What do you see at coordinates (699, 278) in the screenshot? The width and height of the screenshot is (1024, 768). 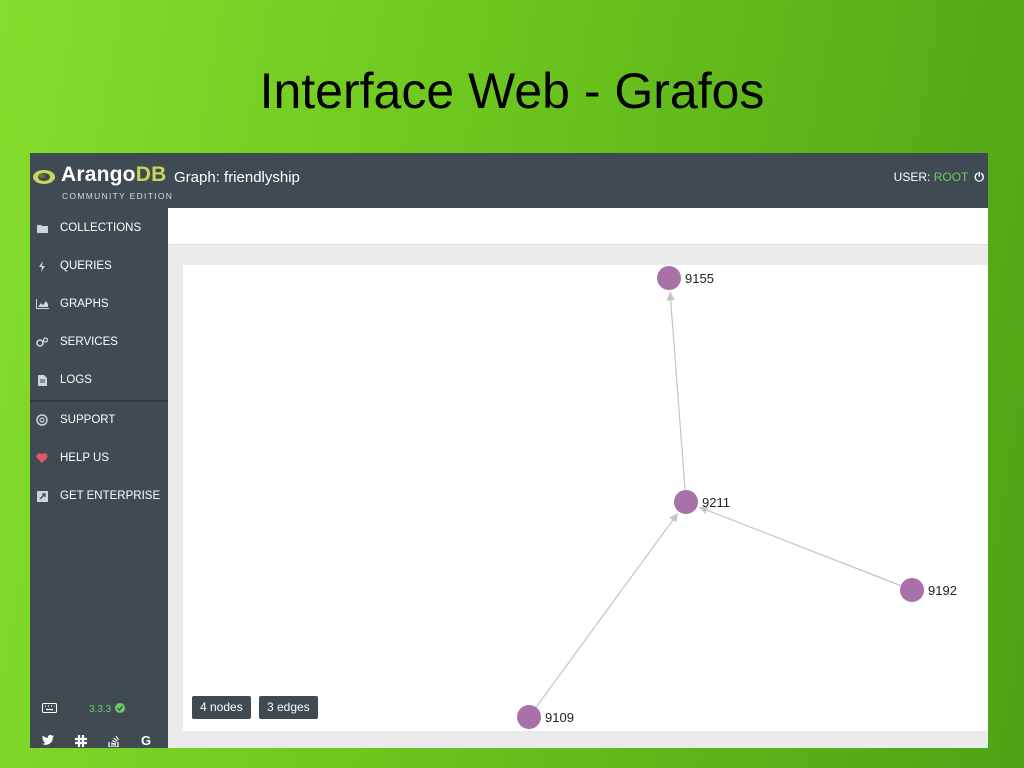 I see `graph-node-label: 9155` at bounding box center [699, 278].